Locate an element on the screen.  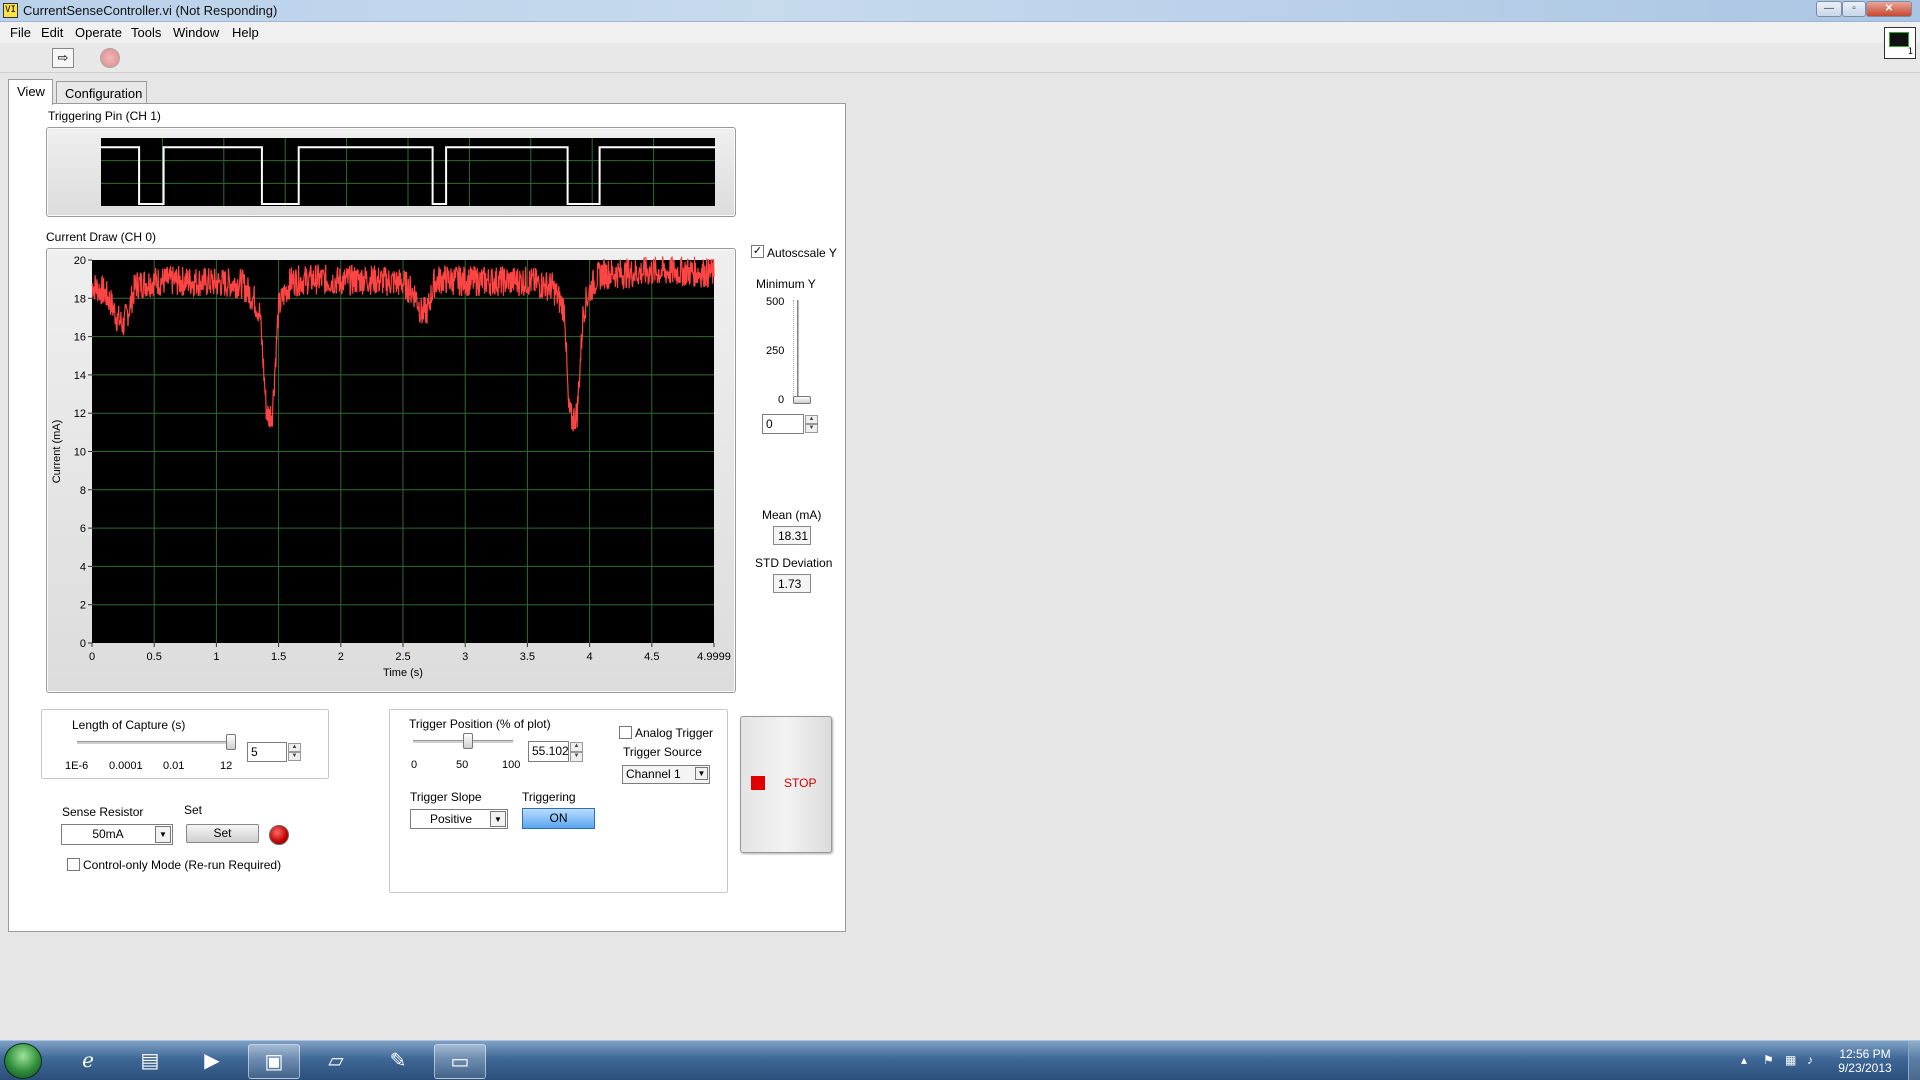
capture-label: Length of Capture (s) is located at coordinates (129, 725).